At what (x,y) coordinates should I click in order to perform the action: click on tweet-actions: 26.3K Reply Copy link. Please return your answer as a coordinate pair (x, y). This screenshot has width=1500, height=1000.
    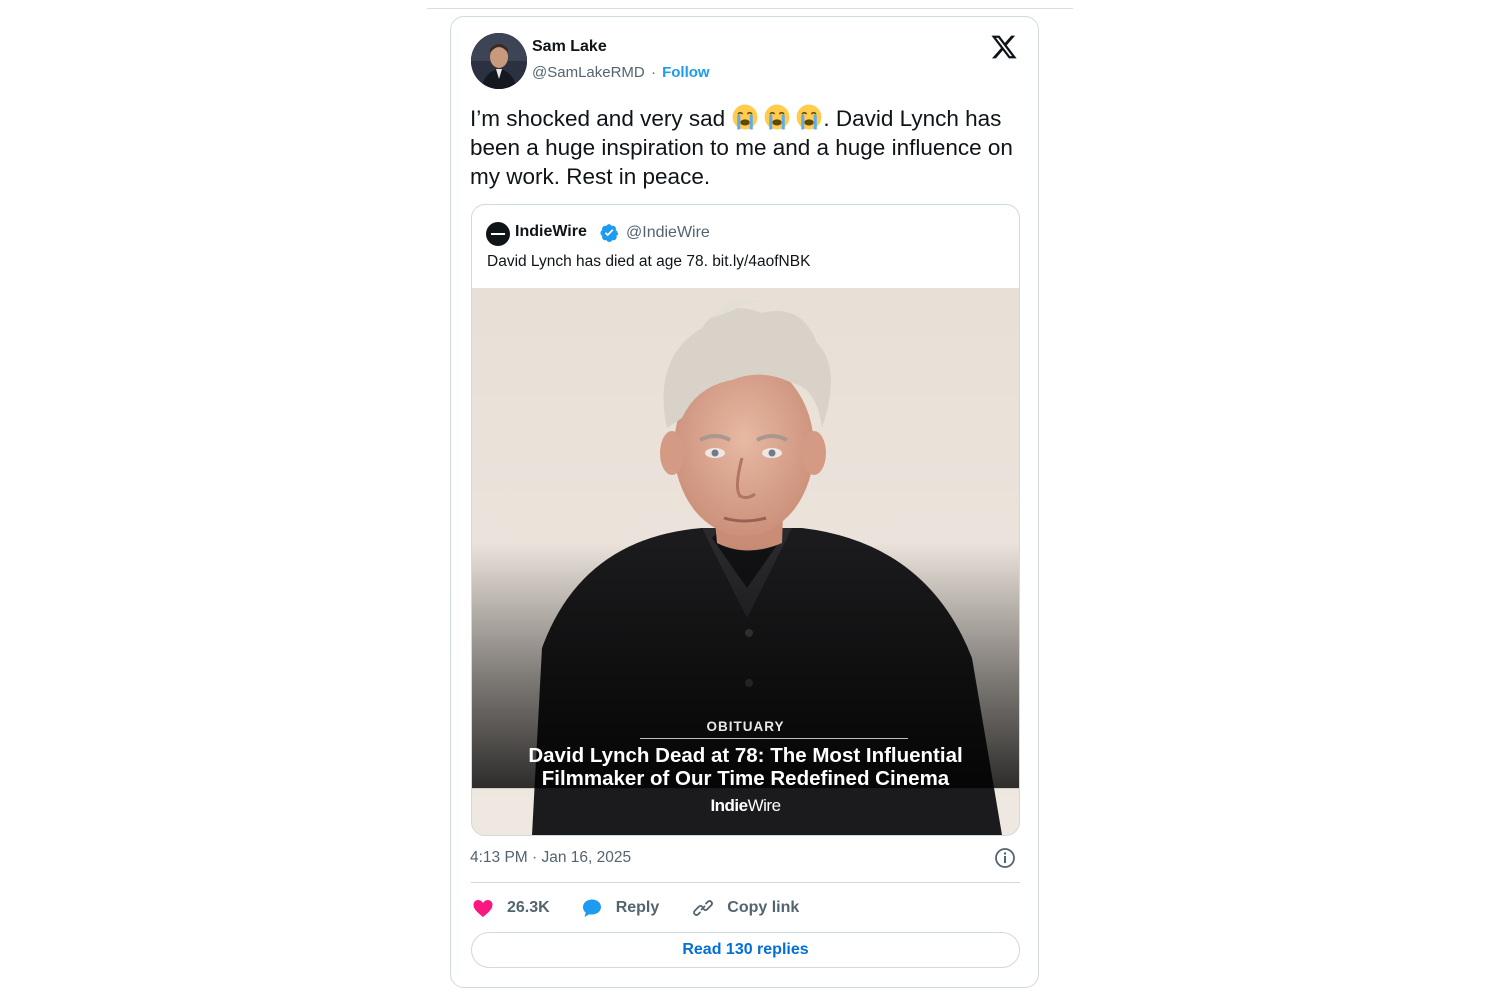
    Looking at the image, I should click on (635, 908).